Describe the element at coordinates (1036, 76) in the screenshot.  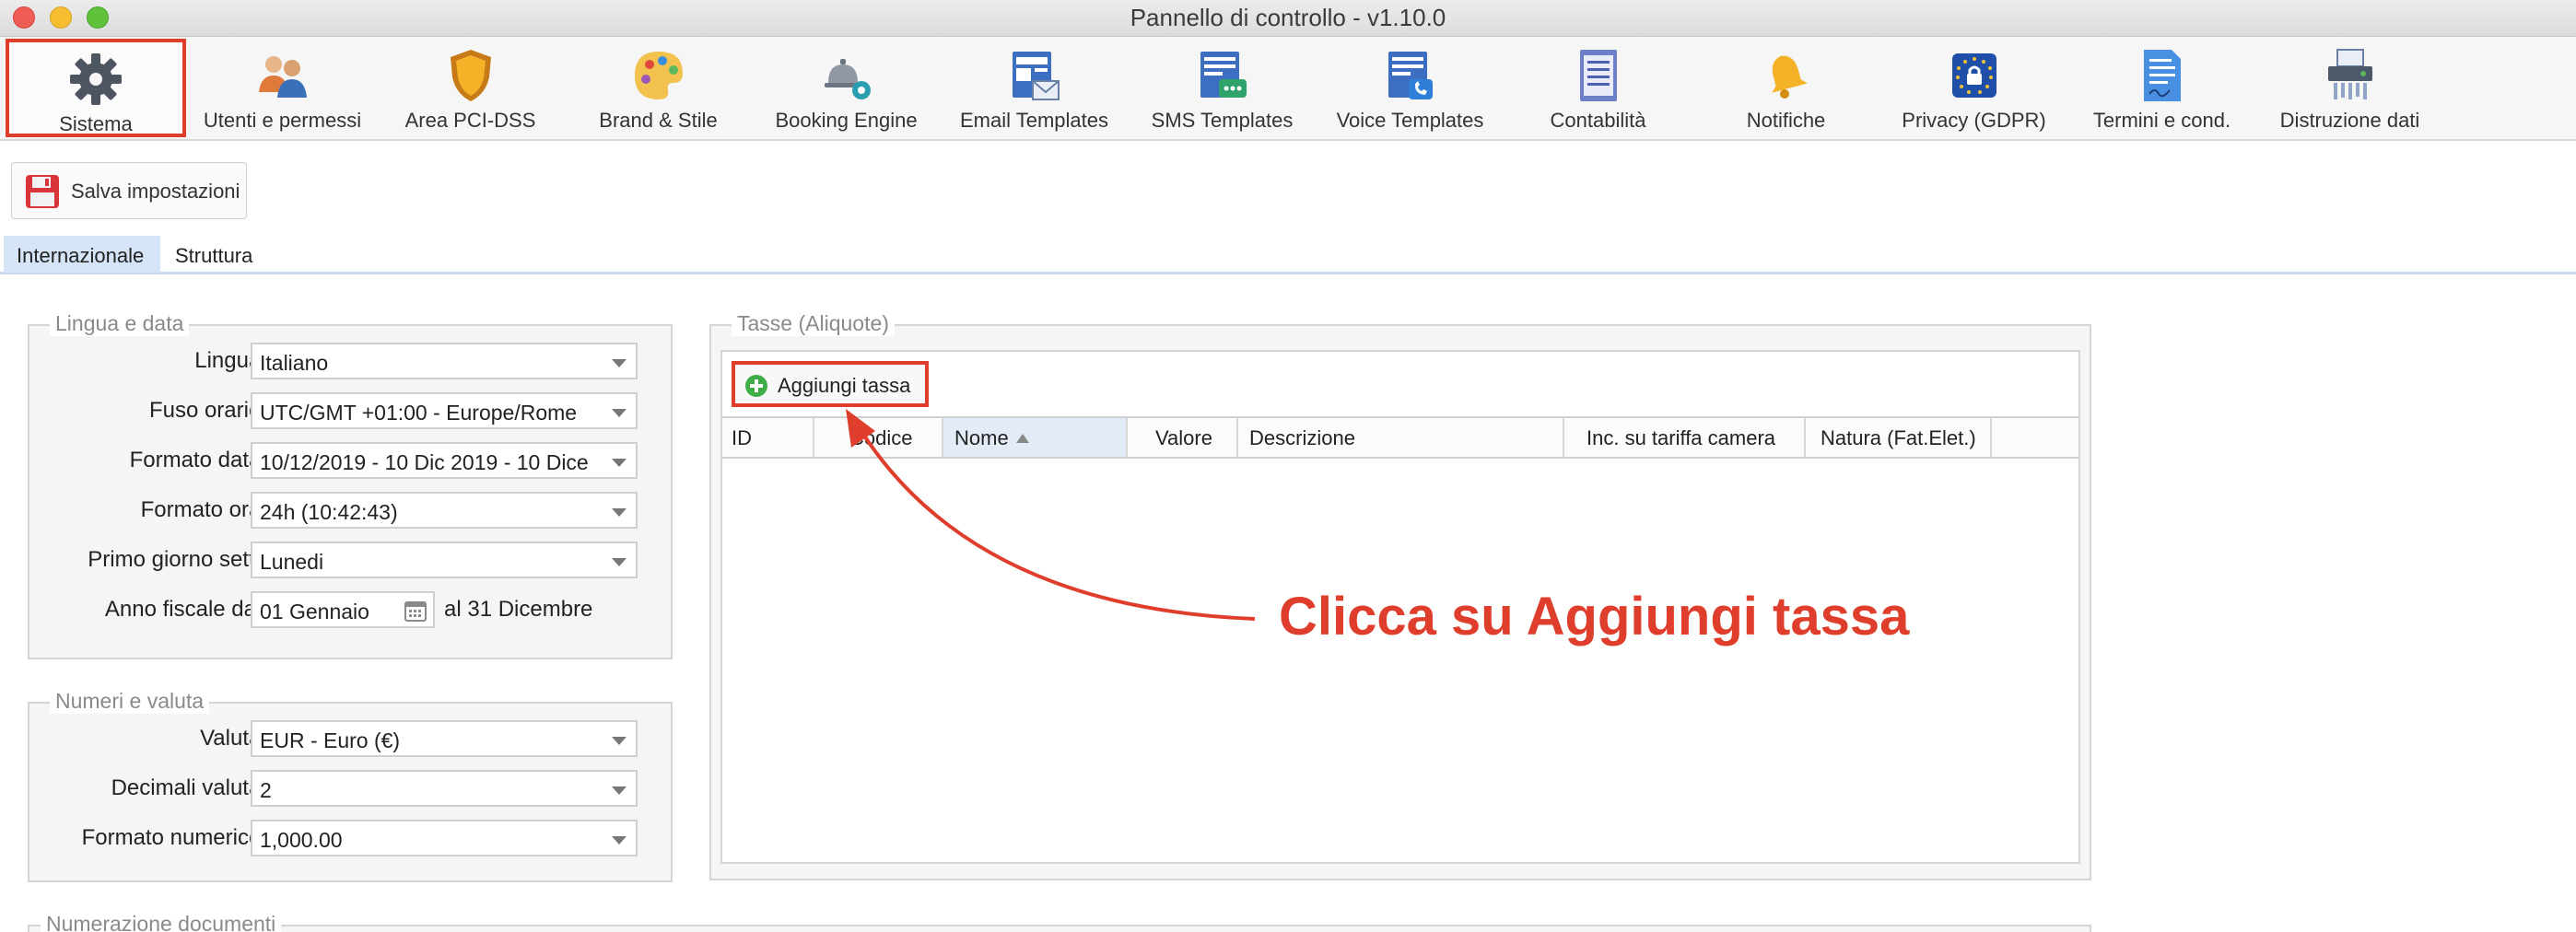
I see `email-template-icon` at that location.